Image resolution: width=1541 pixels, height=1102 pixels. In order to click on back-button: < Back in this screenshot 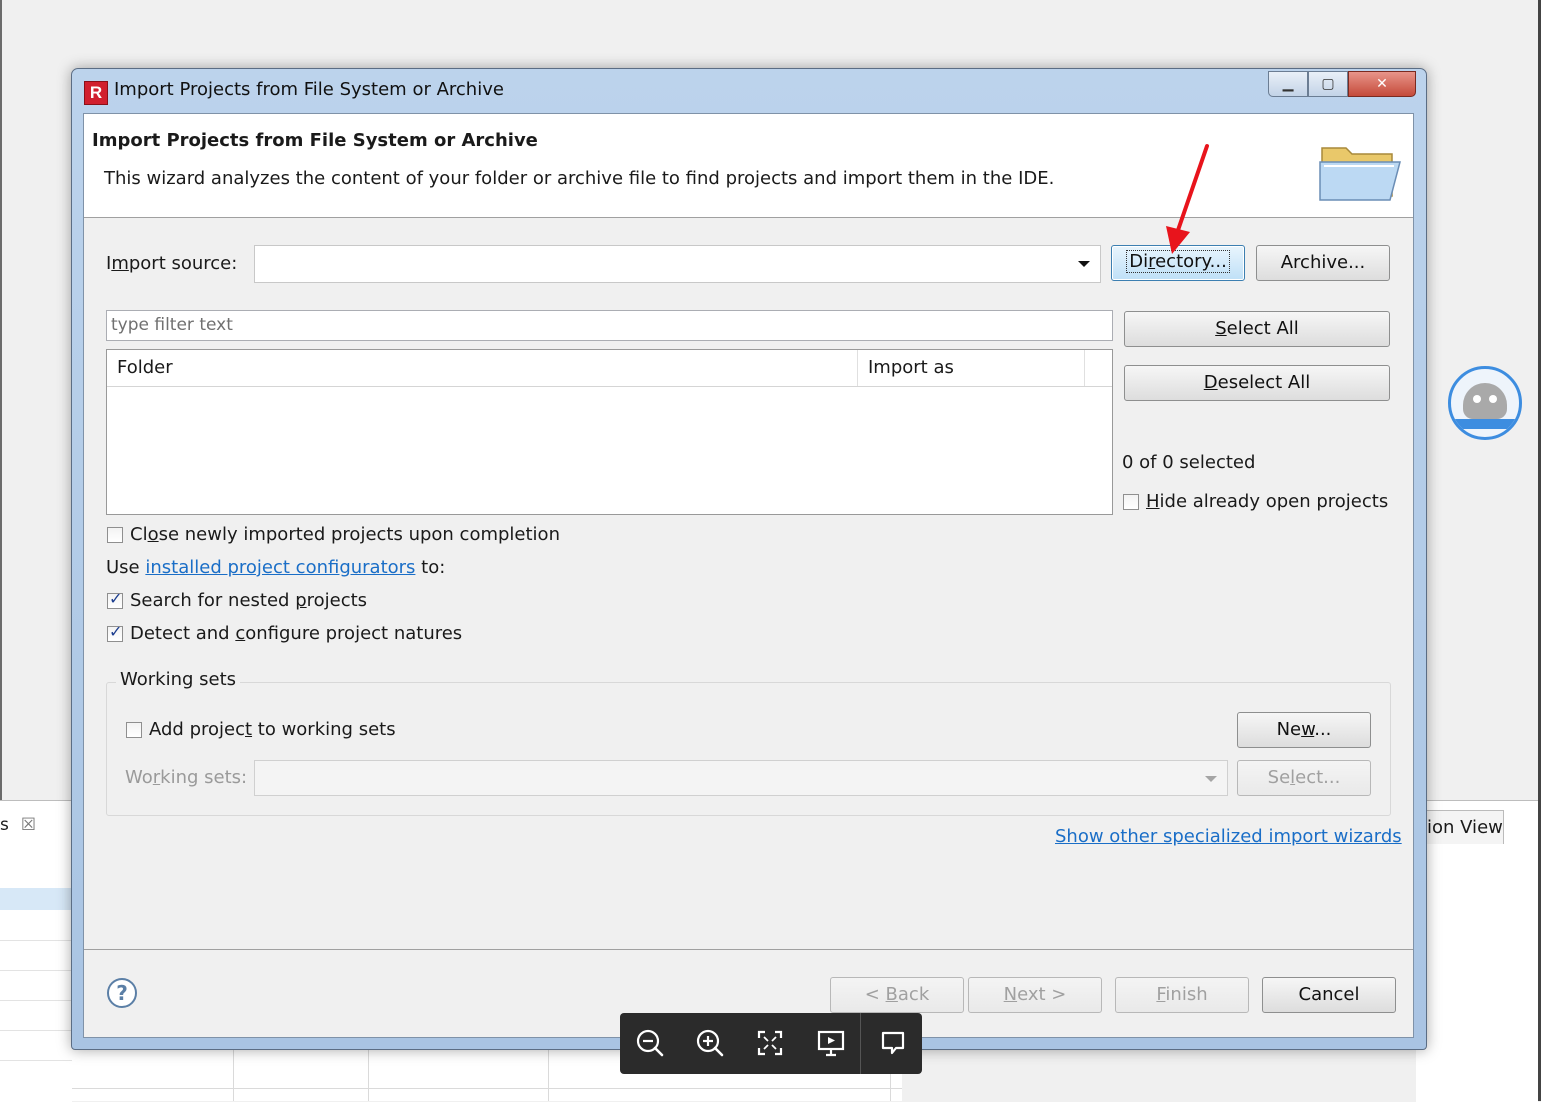, I will do `click(897, 995)`.